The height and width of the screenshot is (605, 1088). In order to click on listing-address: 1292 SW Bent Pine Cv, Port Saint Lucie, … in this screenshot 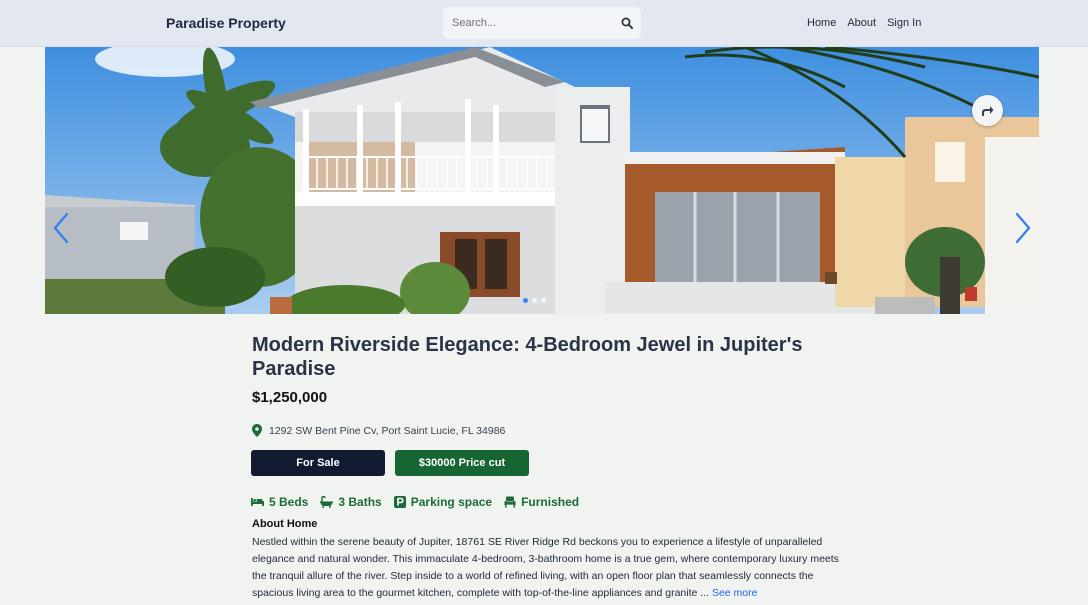, I will do `click(378, 430)`.